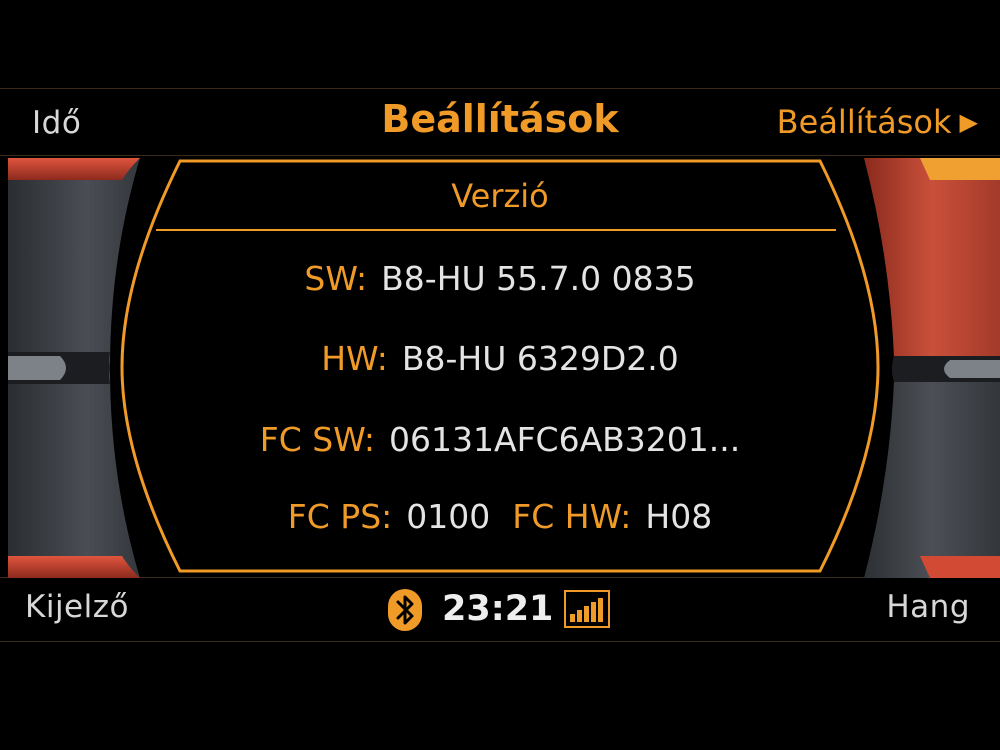 This screenshot has width=1000, height=750. Describe the element at coordinates (340, 516) in the screenshot. I see `fc-ps-label: FC PS:` at that location.